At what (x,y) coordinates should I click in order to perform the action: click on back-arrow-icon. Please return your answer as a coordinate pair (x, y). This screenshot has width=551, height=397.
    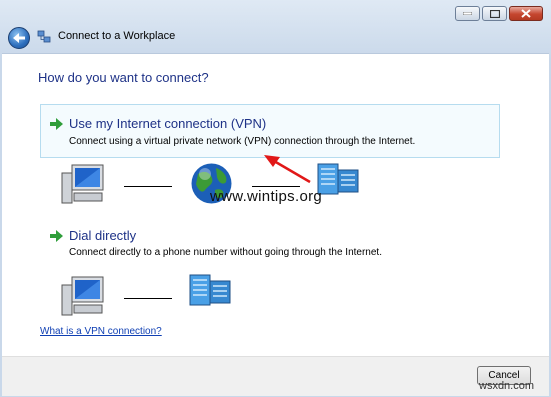
    Looking at the image, I should click on (19, 38).